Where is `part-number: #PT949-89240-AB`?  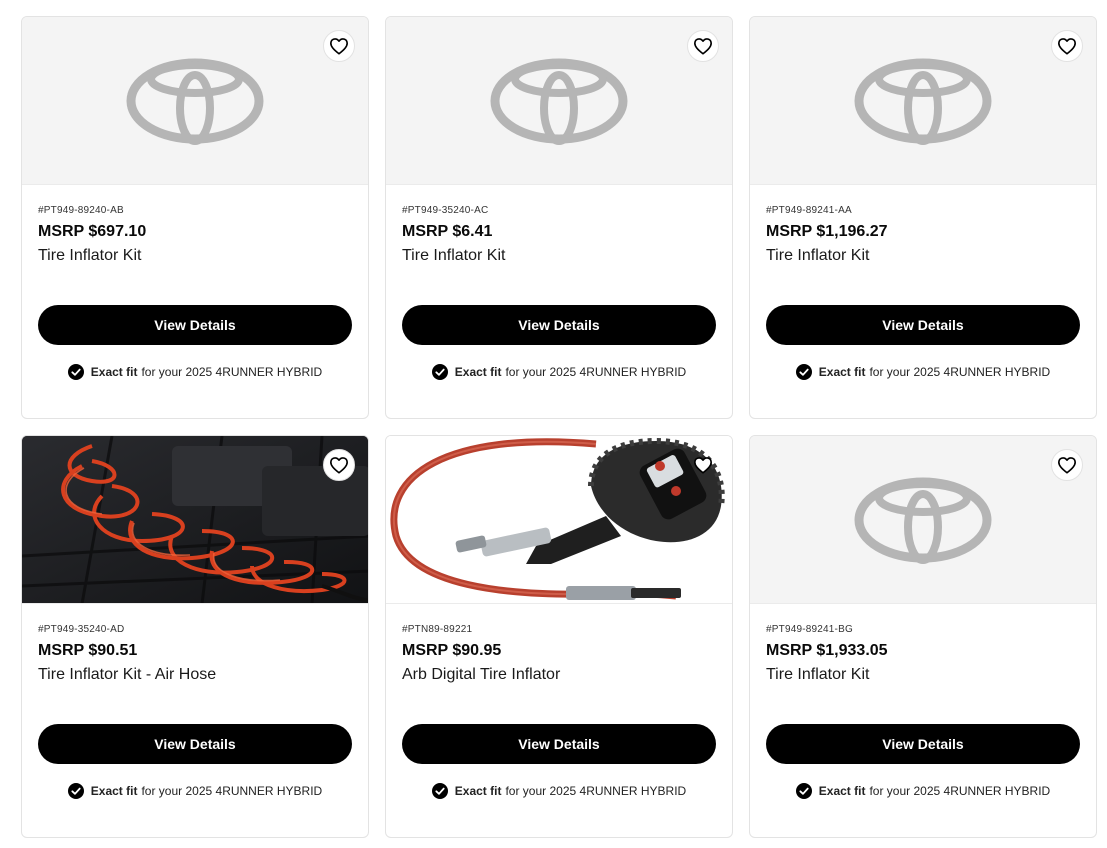
part-number: #PT949-89240-AB is located at coordinates (81, 210).